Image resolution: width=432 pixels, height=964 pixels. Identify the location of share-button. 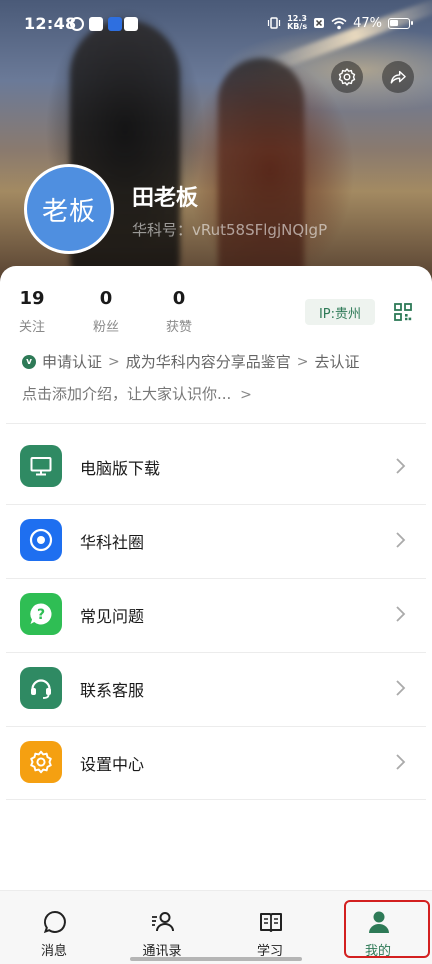
(398, 77).